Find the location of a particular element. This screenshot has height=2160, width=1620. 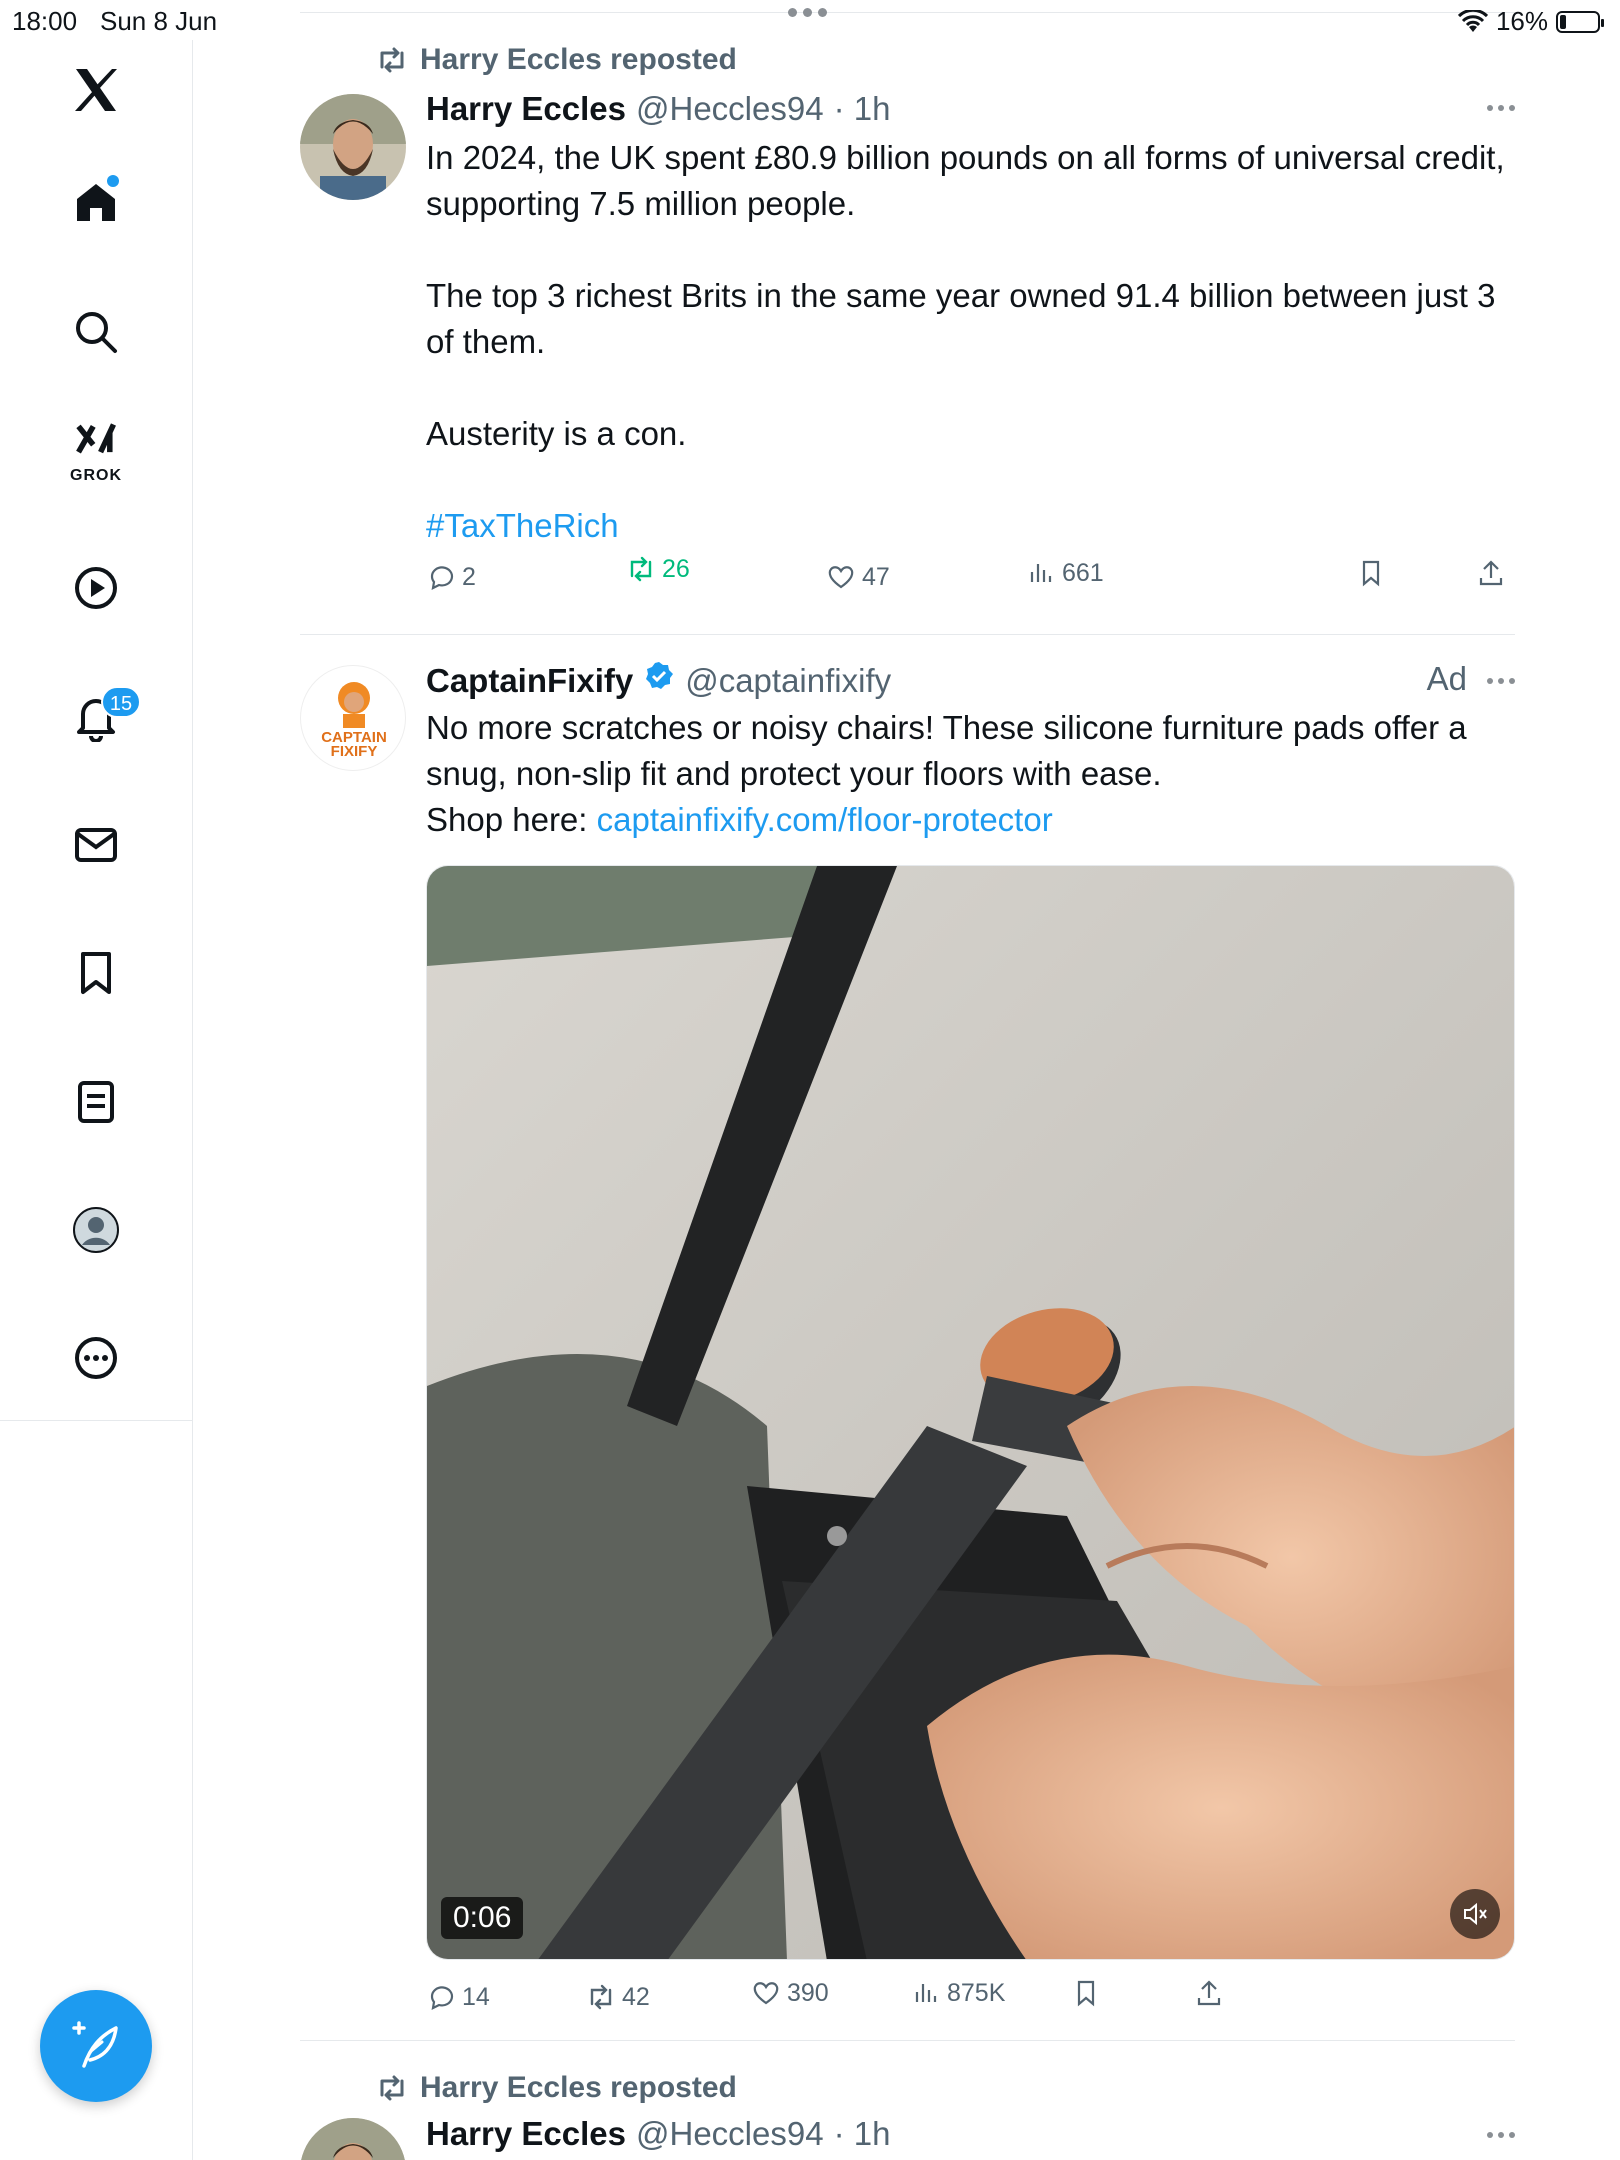

status-bar: 18:00 Sun 8 Jun 16% is located at coordinates (810, 20).